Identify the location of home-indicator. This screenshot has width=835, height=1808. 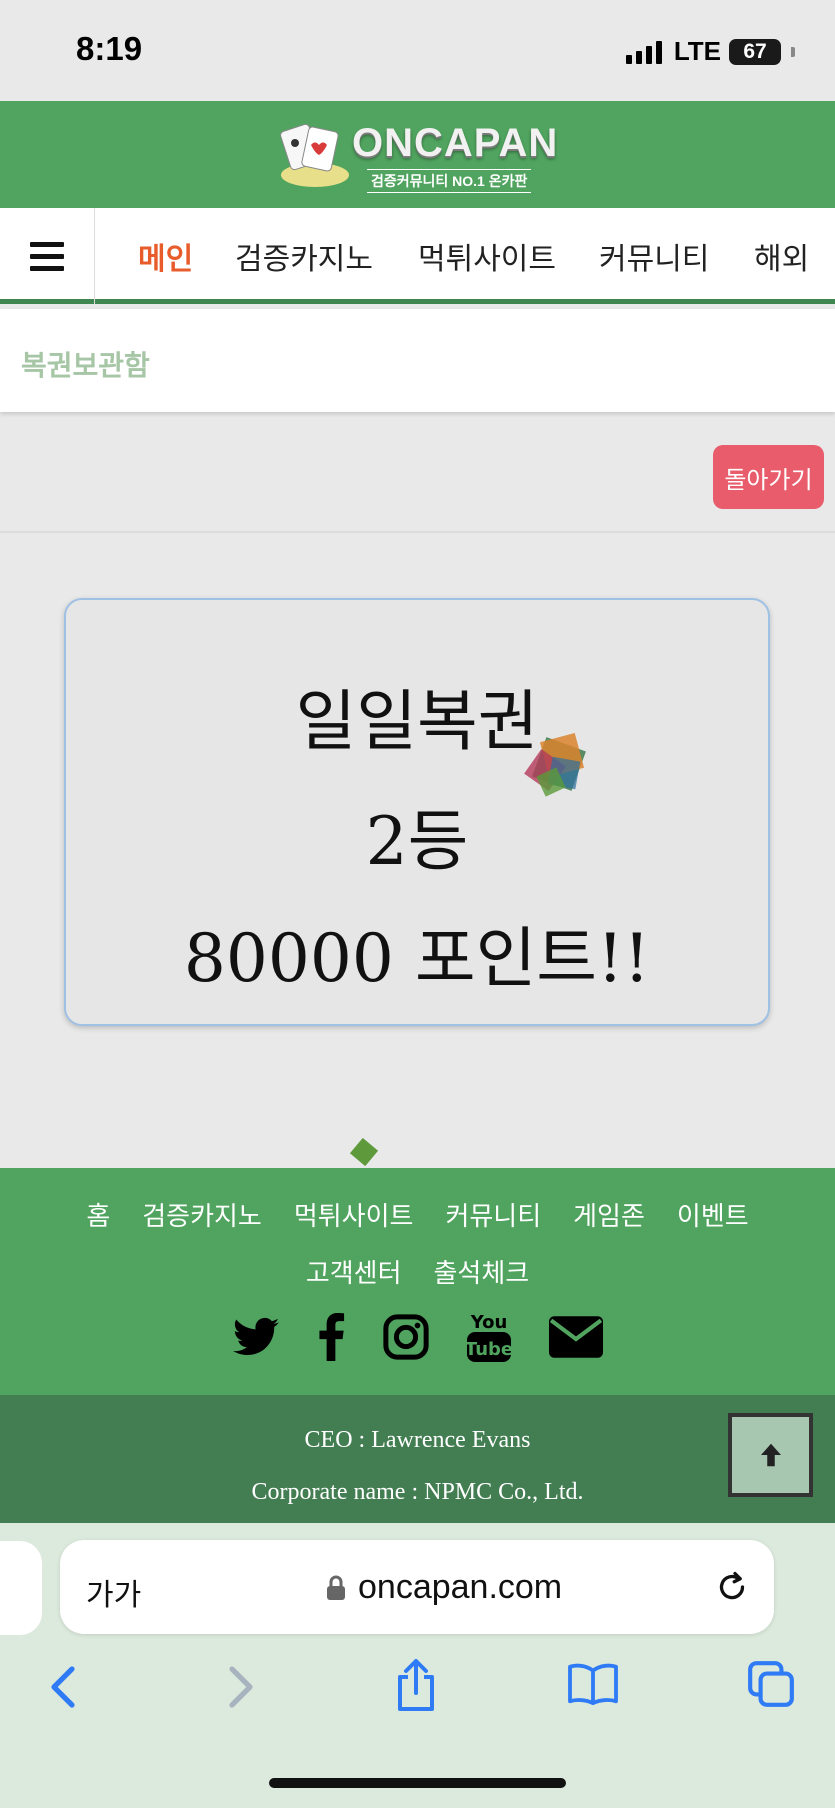
(417, 1783).